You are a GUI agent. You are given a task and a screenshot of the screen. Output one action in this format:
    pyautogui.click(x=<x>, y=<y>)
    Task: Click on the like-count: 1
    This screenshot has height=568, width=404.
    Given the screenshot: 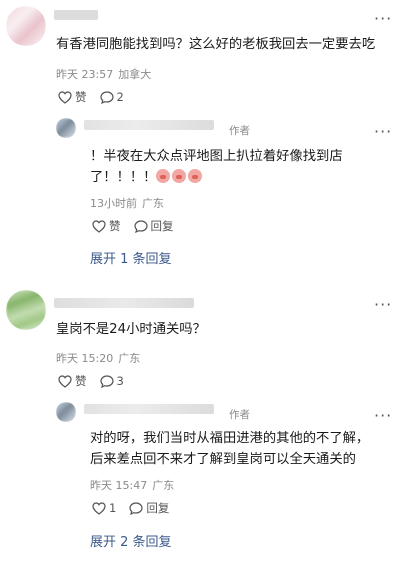 What is the action you would take?
    pyautogui.click(x=113, y=508)
    